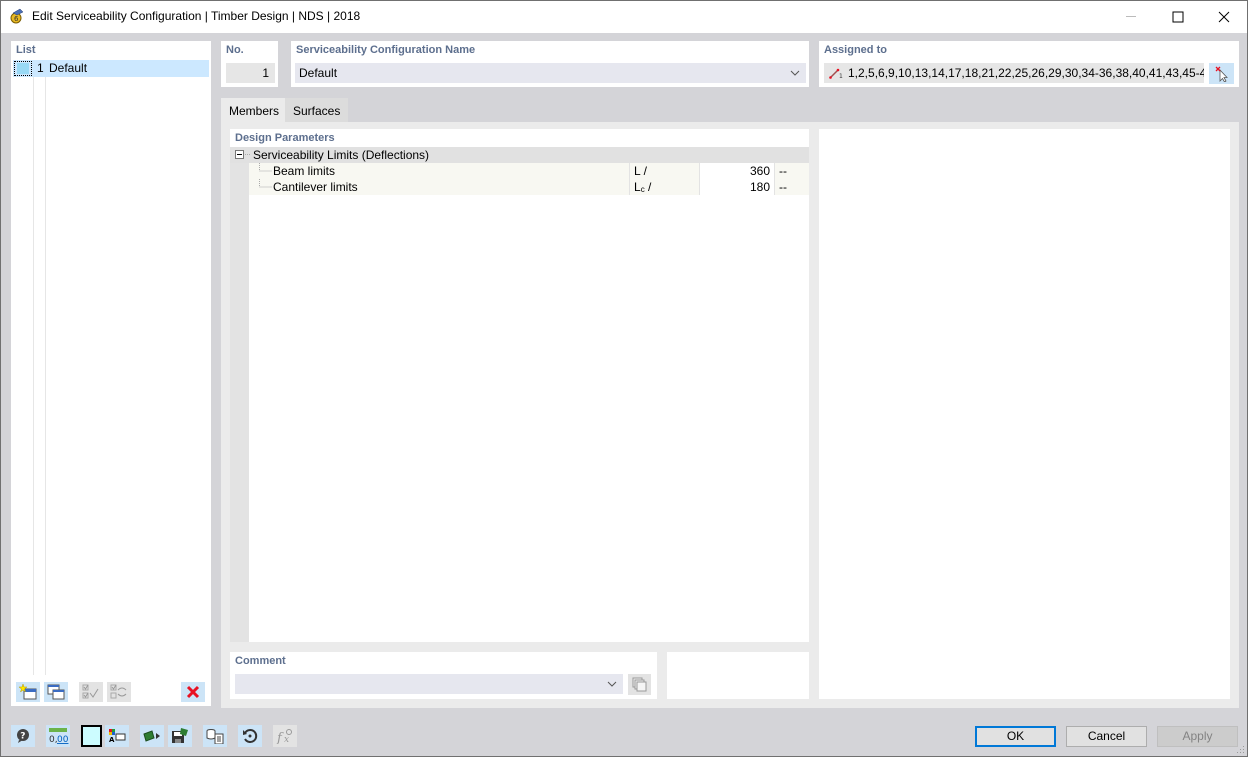 Image resolution: width=1248 pixels, height=757 pixels. I want to click on symbol-suffix: /, so click(648, 187).